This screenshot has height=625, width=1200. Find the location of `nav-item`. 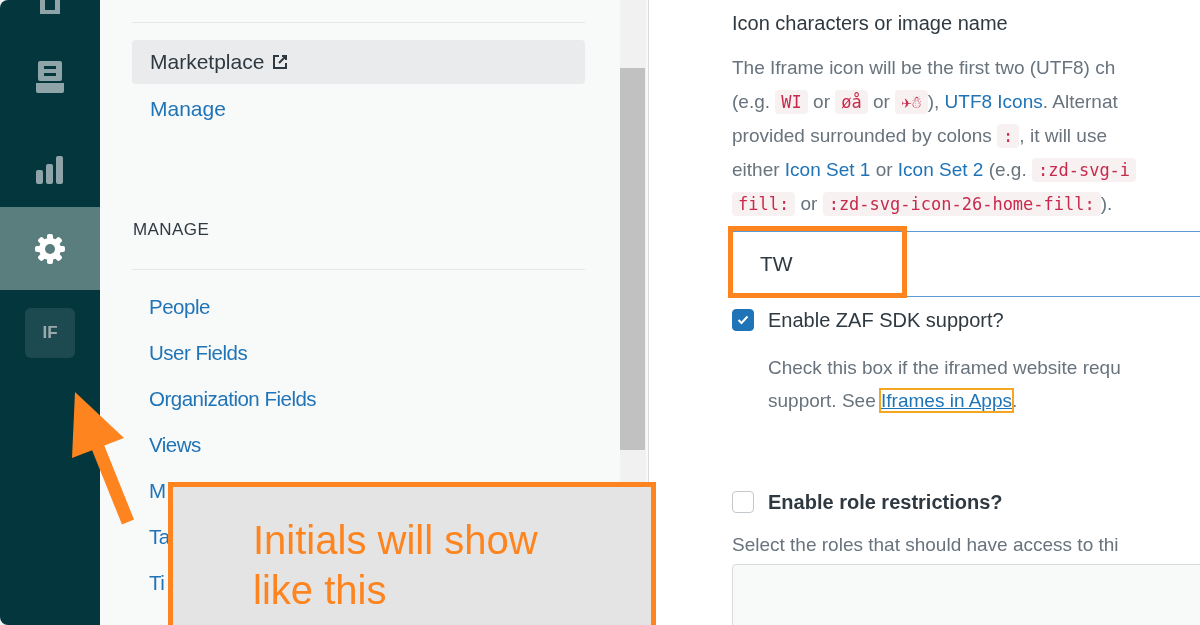

nav-item is located at coordinates (50, 248).